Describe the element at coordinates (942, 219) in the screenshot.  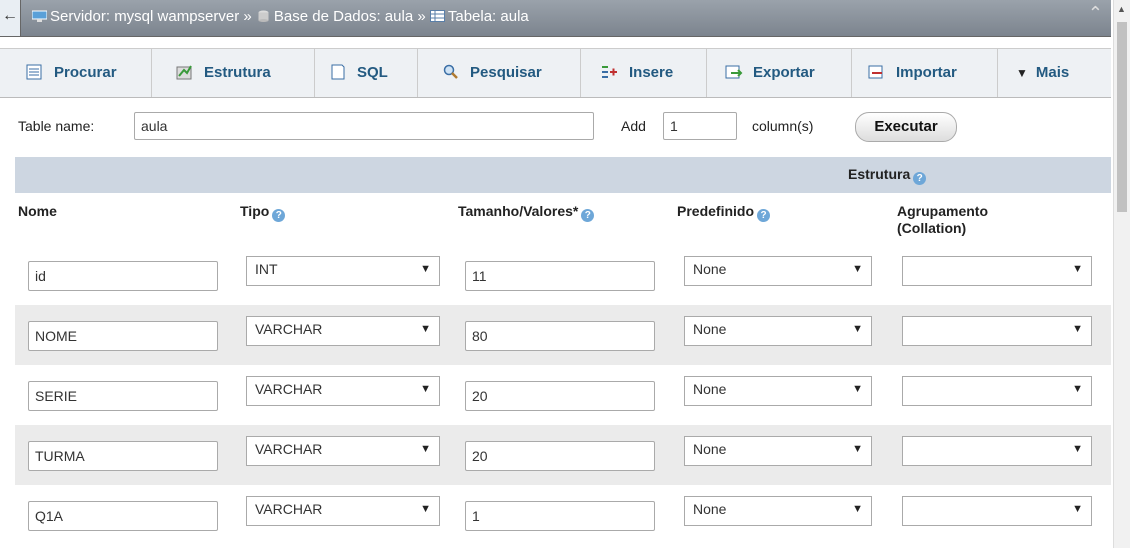
I see `header-collation: Agrupamento (Collation)` at that location.